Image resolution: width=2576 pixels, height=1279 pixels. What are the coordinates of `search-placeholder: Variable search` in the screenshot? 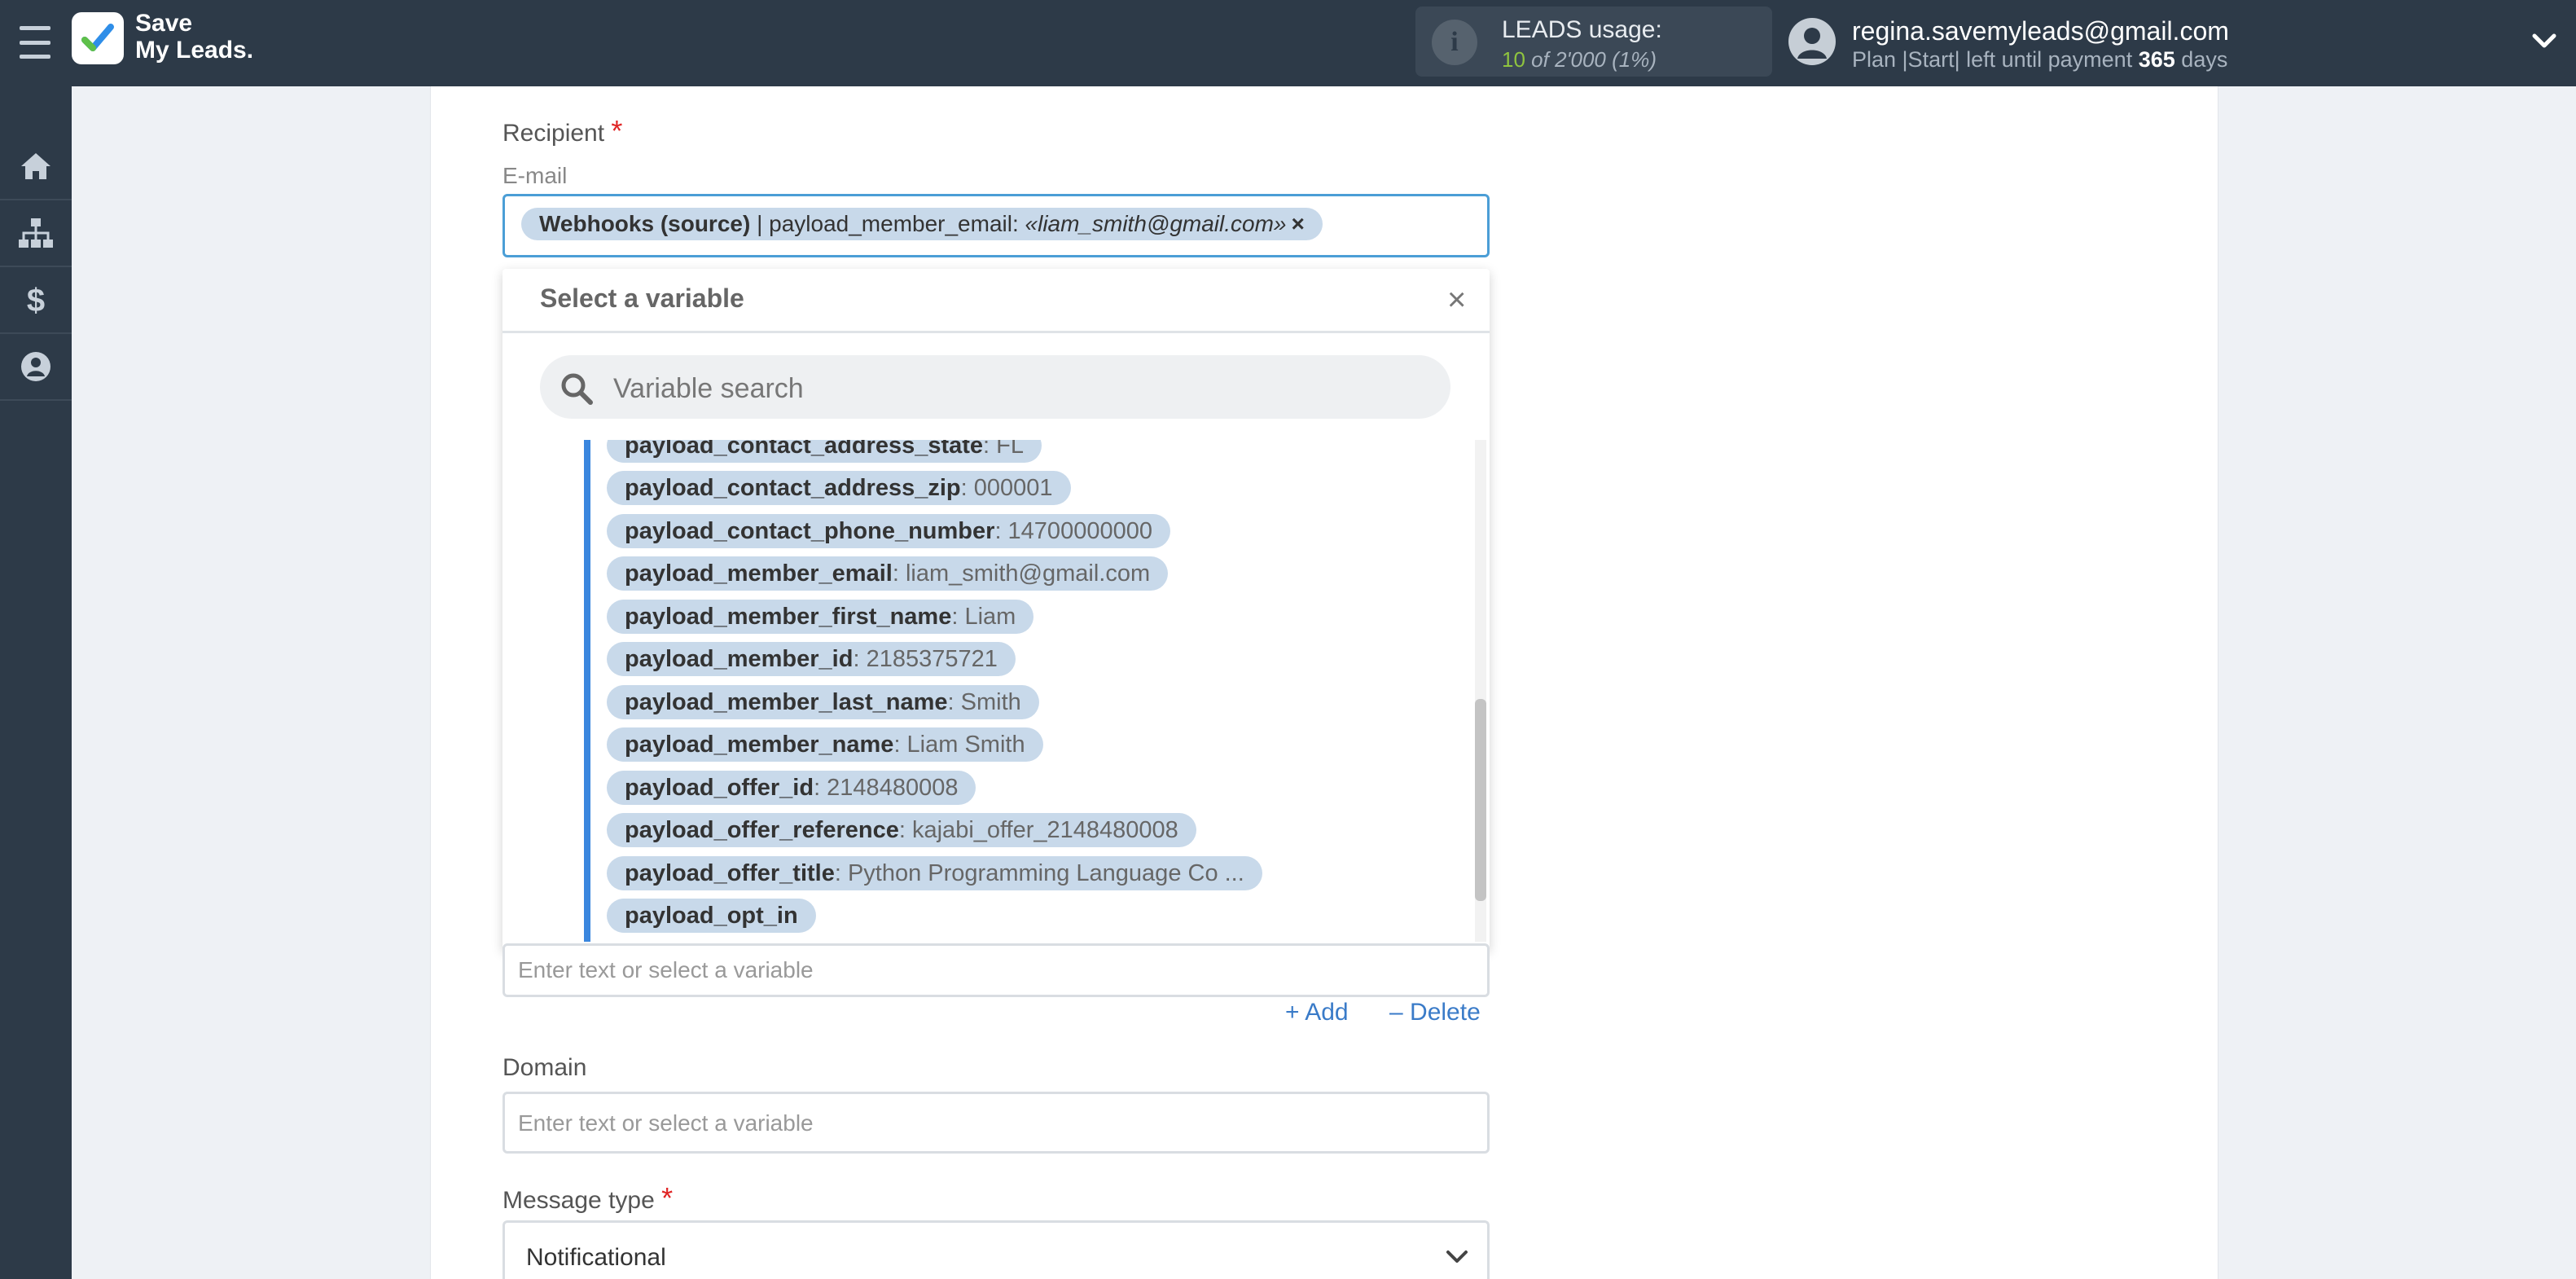 It's located at (708, 389).